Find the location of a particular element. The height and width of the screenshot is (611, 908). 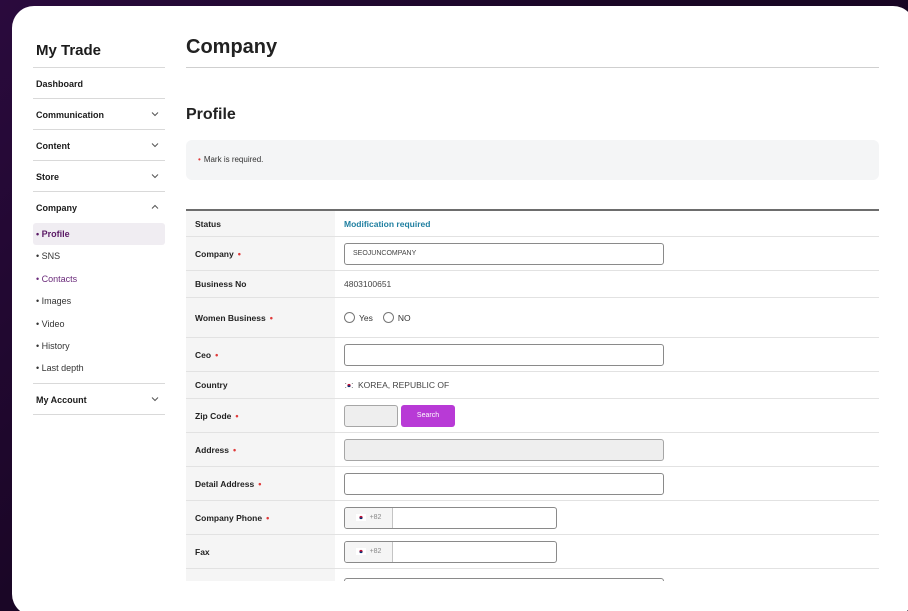

field-label: Detail Address • is located at coordinates (260, 483).